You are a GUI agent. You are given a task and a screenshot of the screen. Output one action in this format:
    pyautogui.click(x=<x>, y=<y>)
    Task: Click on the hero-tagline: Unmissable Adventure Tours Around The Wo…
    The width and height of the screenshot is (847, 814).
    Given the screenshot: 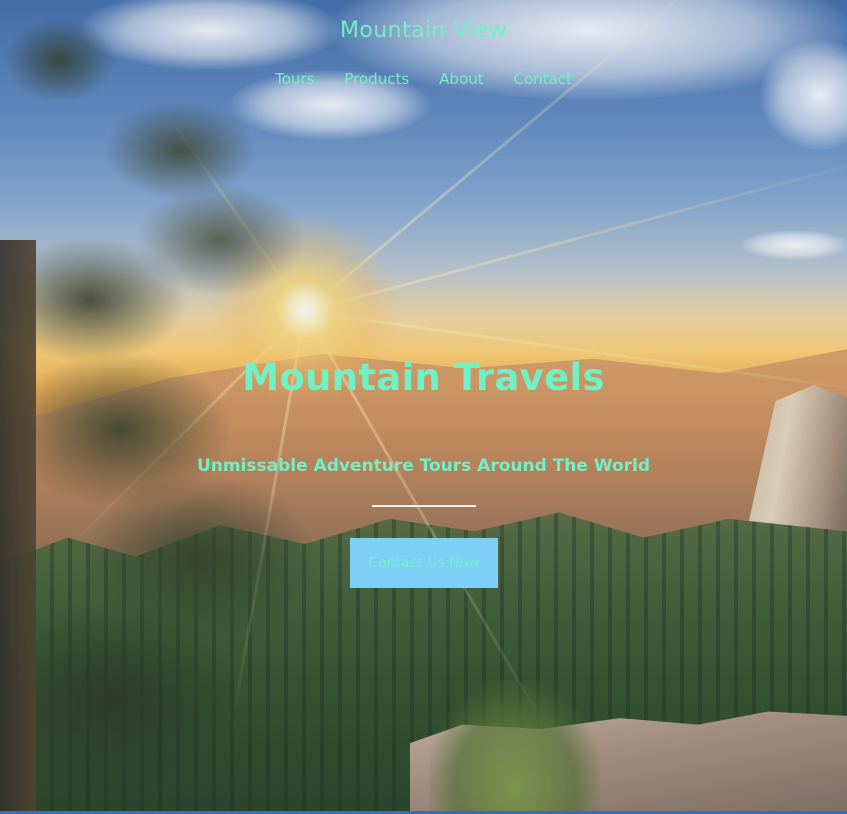 What is the action you would take?
    pyautogui.click(x=423, y=466)
    